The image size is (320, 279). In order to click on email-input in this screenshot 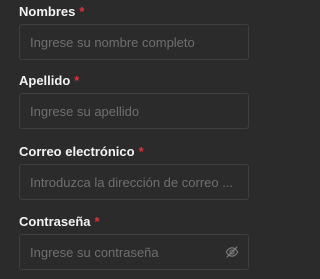, I will do `click(134, 182)`.